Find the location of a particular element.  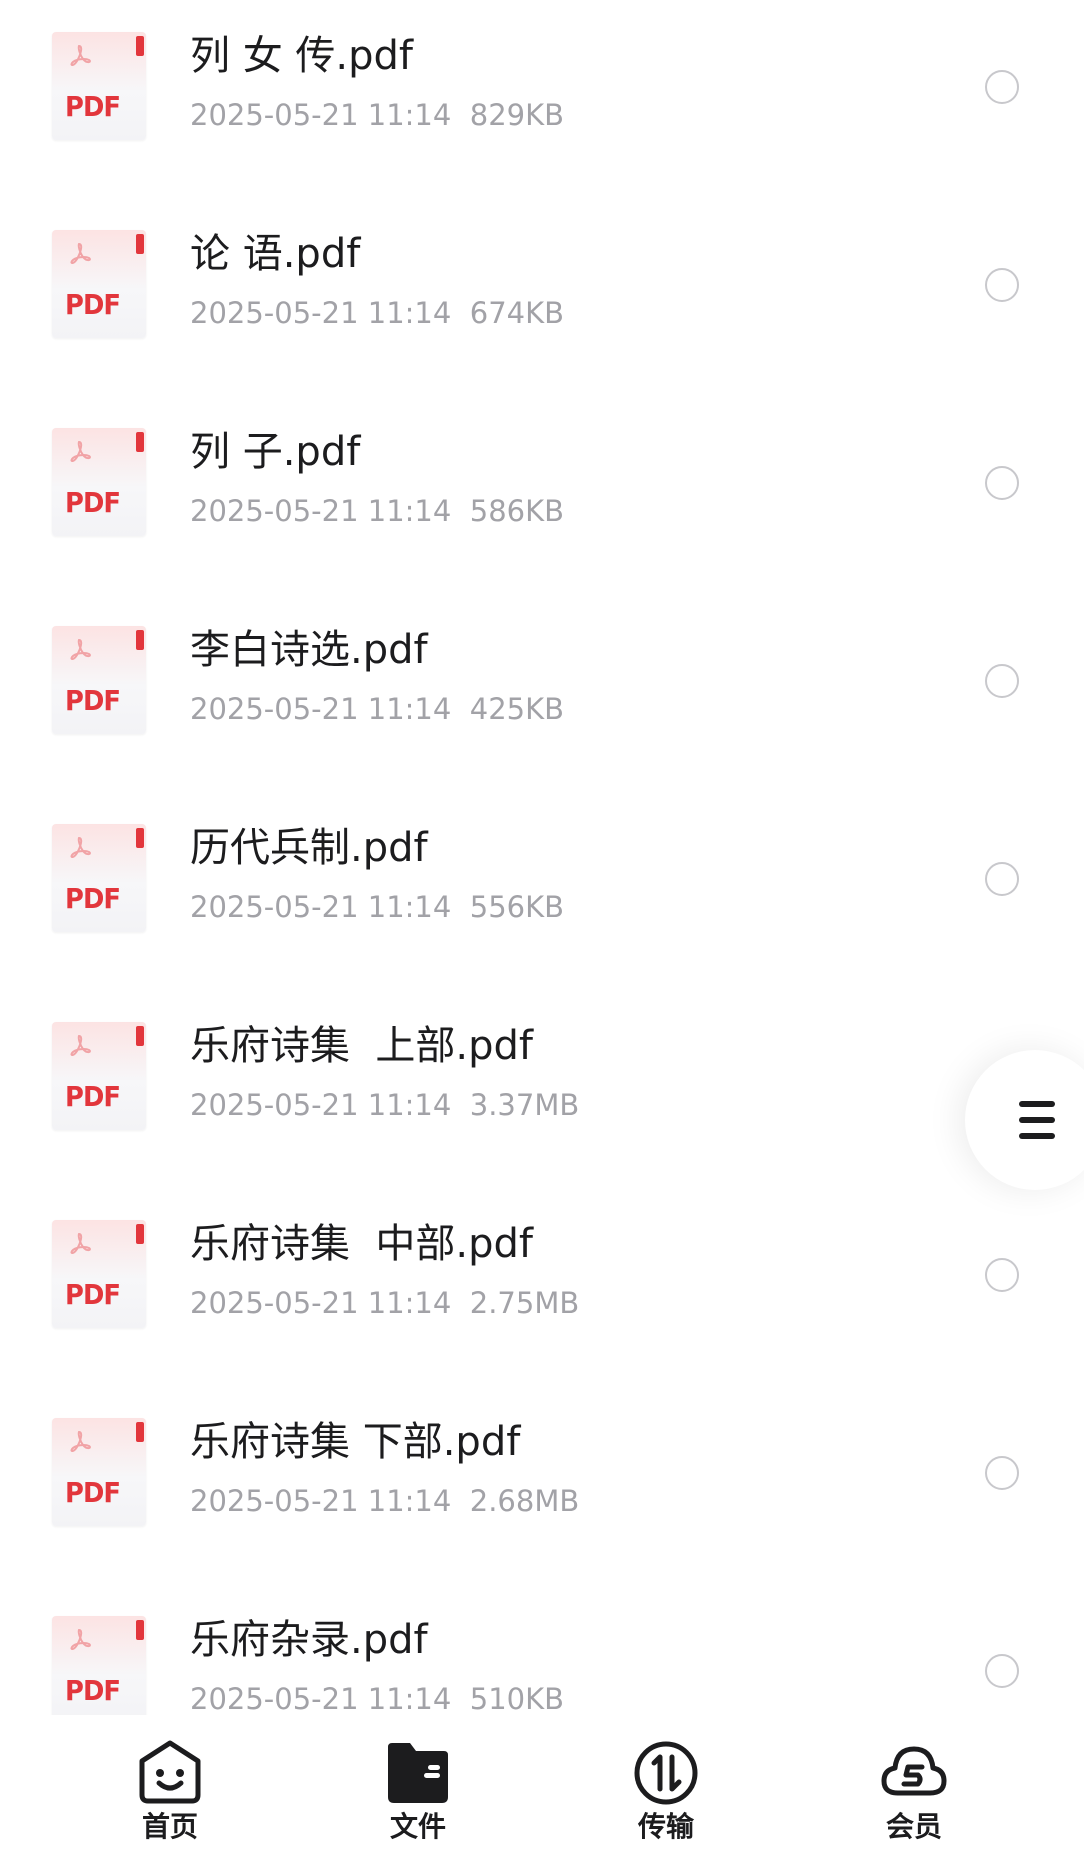

file-meta: 2025-05-21 11:14 2.68MB is located at coordinates (385, 1501).